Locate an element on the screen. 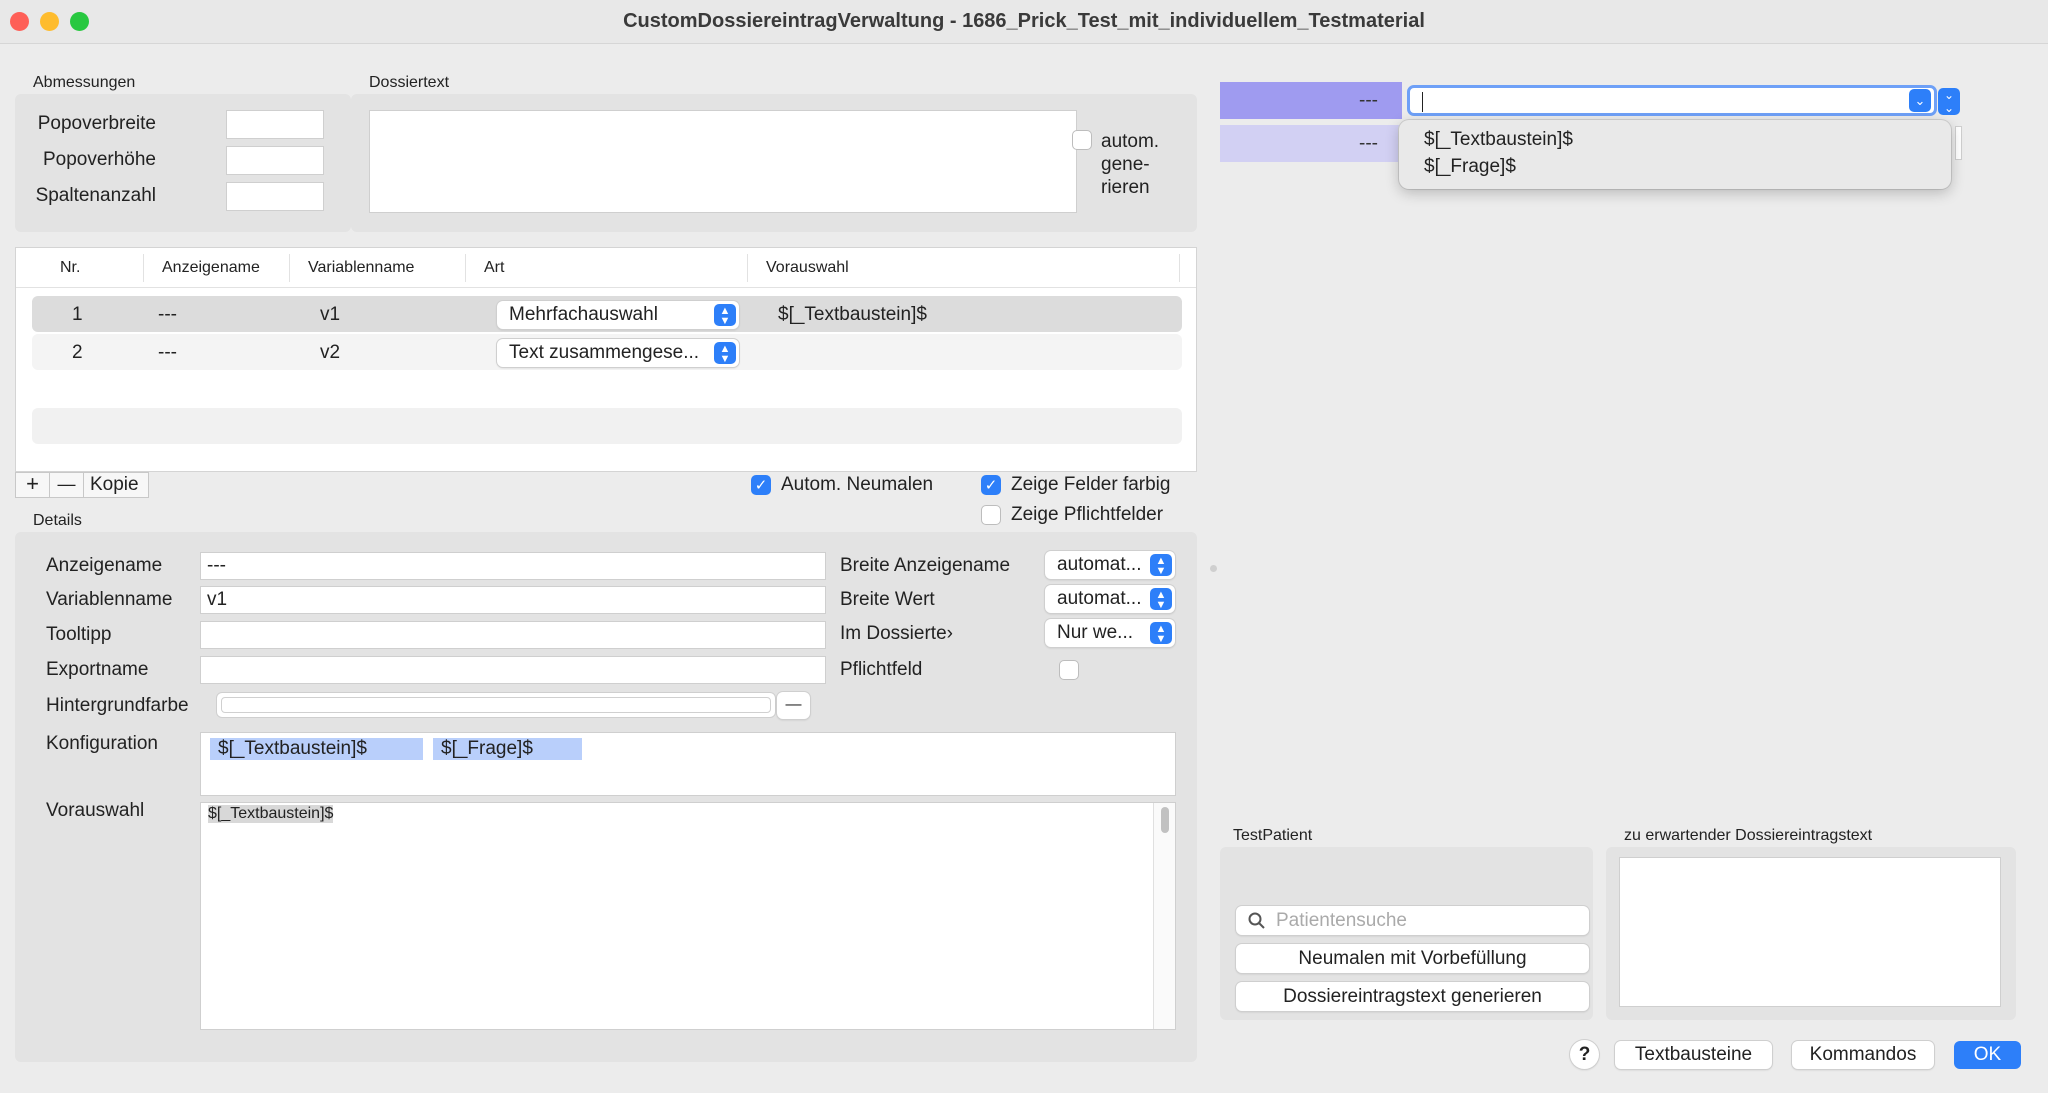 The image size is (2048, 1093). dossiertext-panel: autom. gene- rieren is located at coordinates (774, 163).